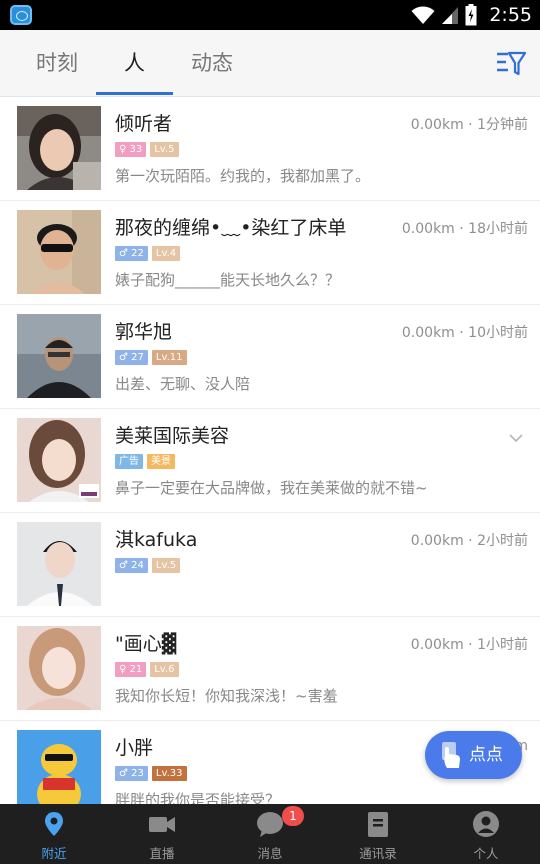  Describe the element at coordinates (502, 541) in the screenshot. I see `last-active: 2小时前` at that location.